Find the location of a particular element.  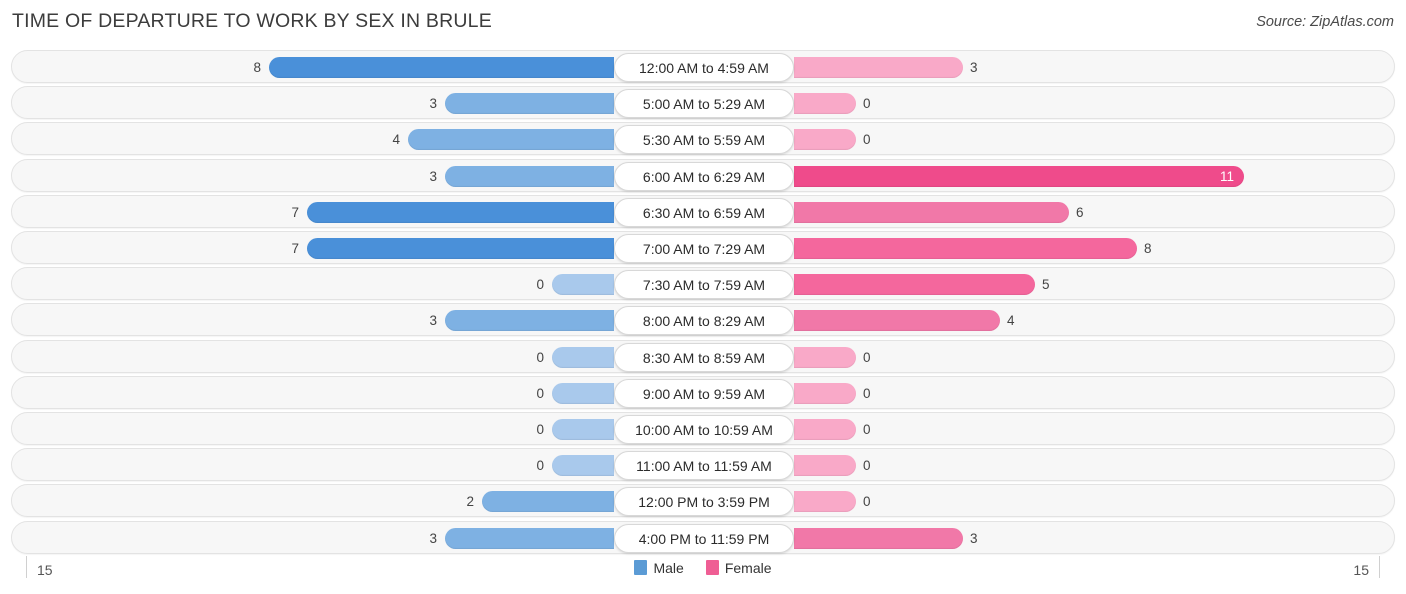

value-label-male: 4 is located at coordinates (396, 140).